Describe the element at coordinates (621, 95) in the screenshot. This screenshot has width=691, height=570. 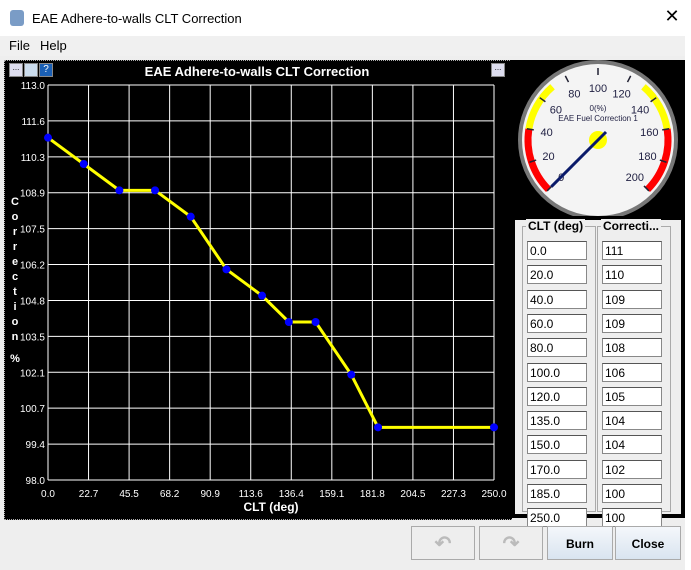
I see `gauge-label: 120` at that location.